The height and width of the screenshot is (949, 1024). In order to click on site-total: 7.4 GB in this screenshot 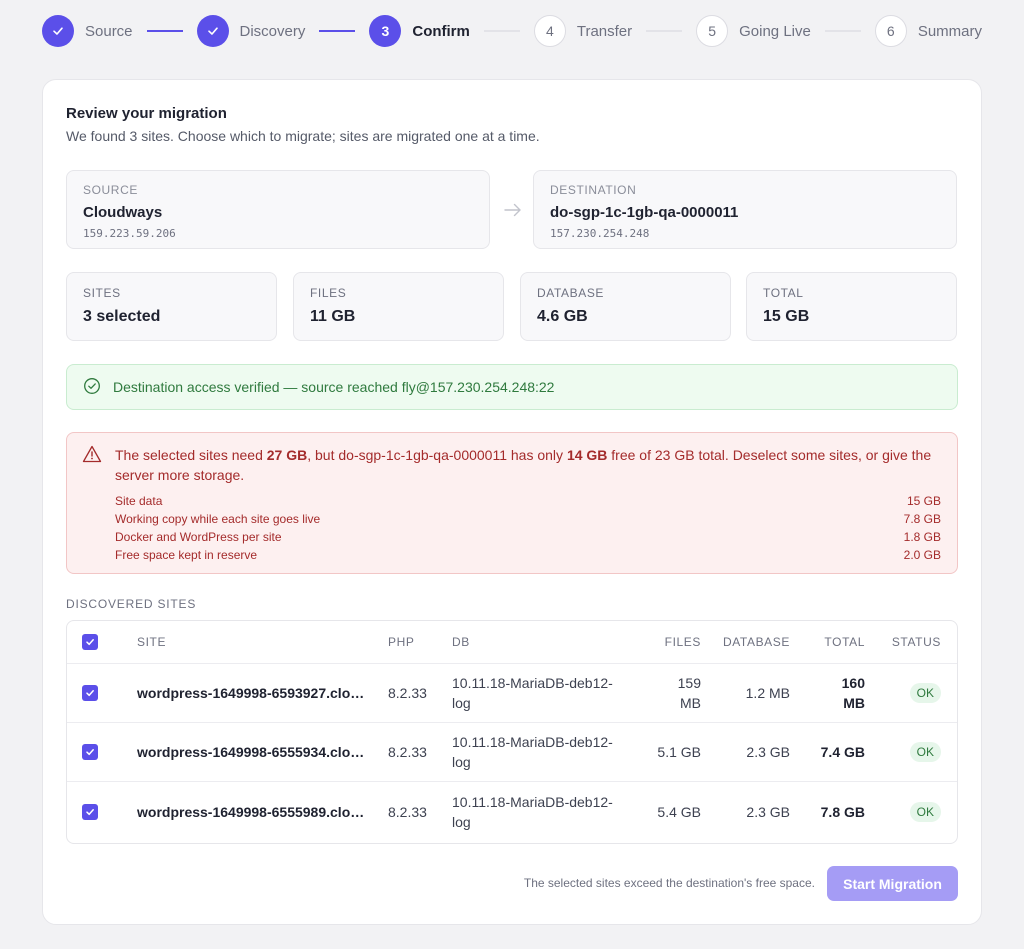, I will do `click(842, 752)`.